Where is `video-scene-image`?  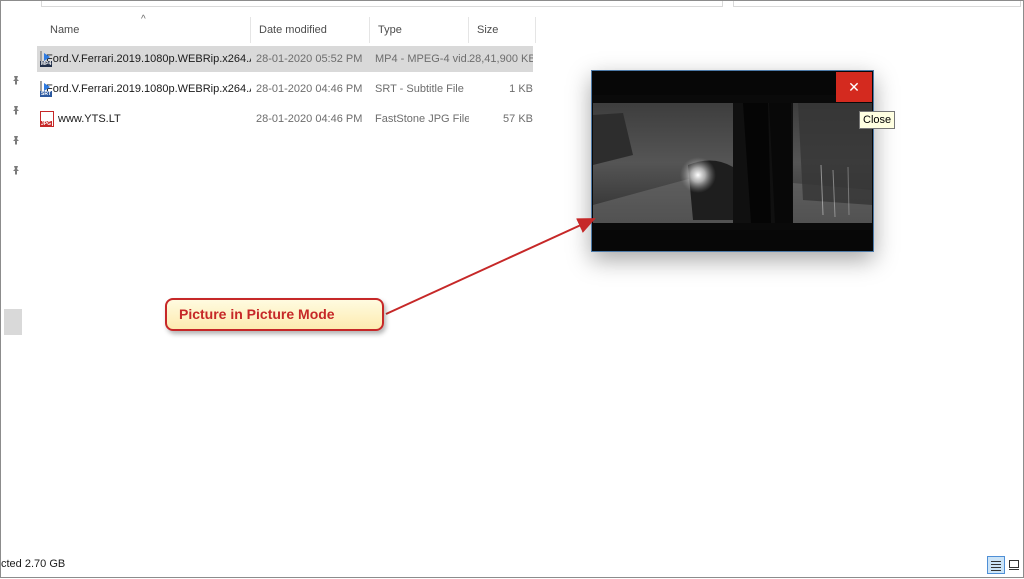 video-scene-image is located at coordinates (732, 162).